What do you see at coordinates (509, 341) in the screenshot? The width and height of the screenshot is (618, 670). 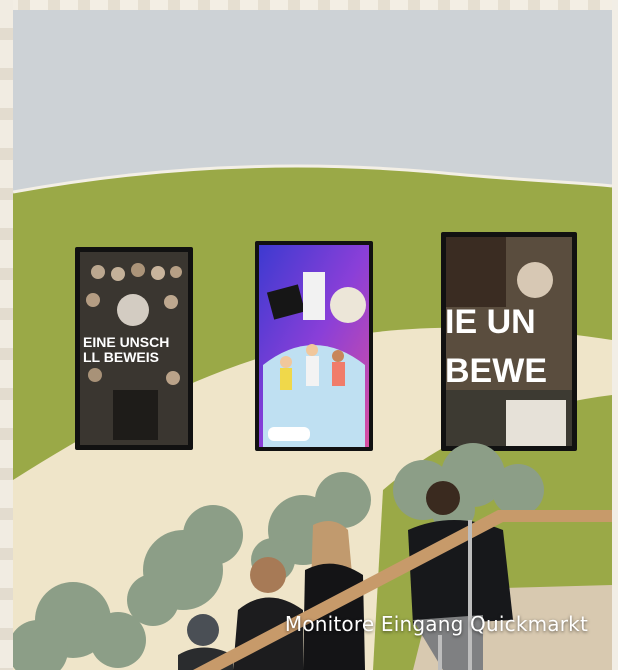 I see `monitor-right: IE UN BEWE` at bounding box center [509, 341].